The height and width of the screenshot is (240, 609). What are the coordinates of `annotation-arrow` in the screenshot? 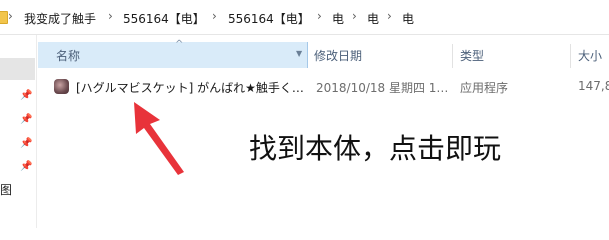 It's located at (159, 138).